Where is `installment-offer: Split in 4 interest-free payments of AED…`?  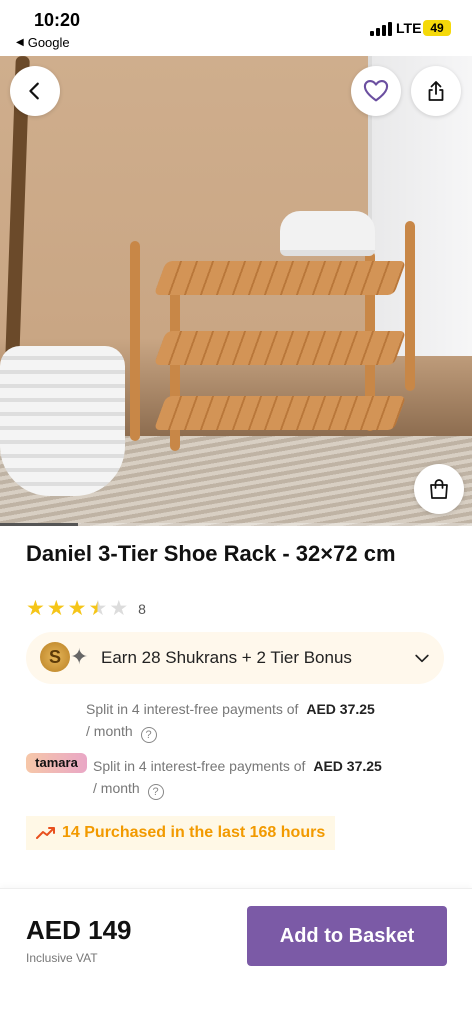 installment-offer: Split in 4 interest-free payments of AED… is located at coordinates (261, 720).